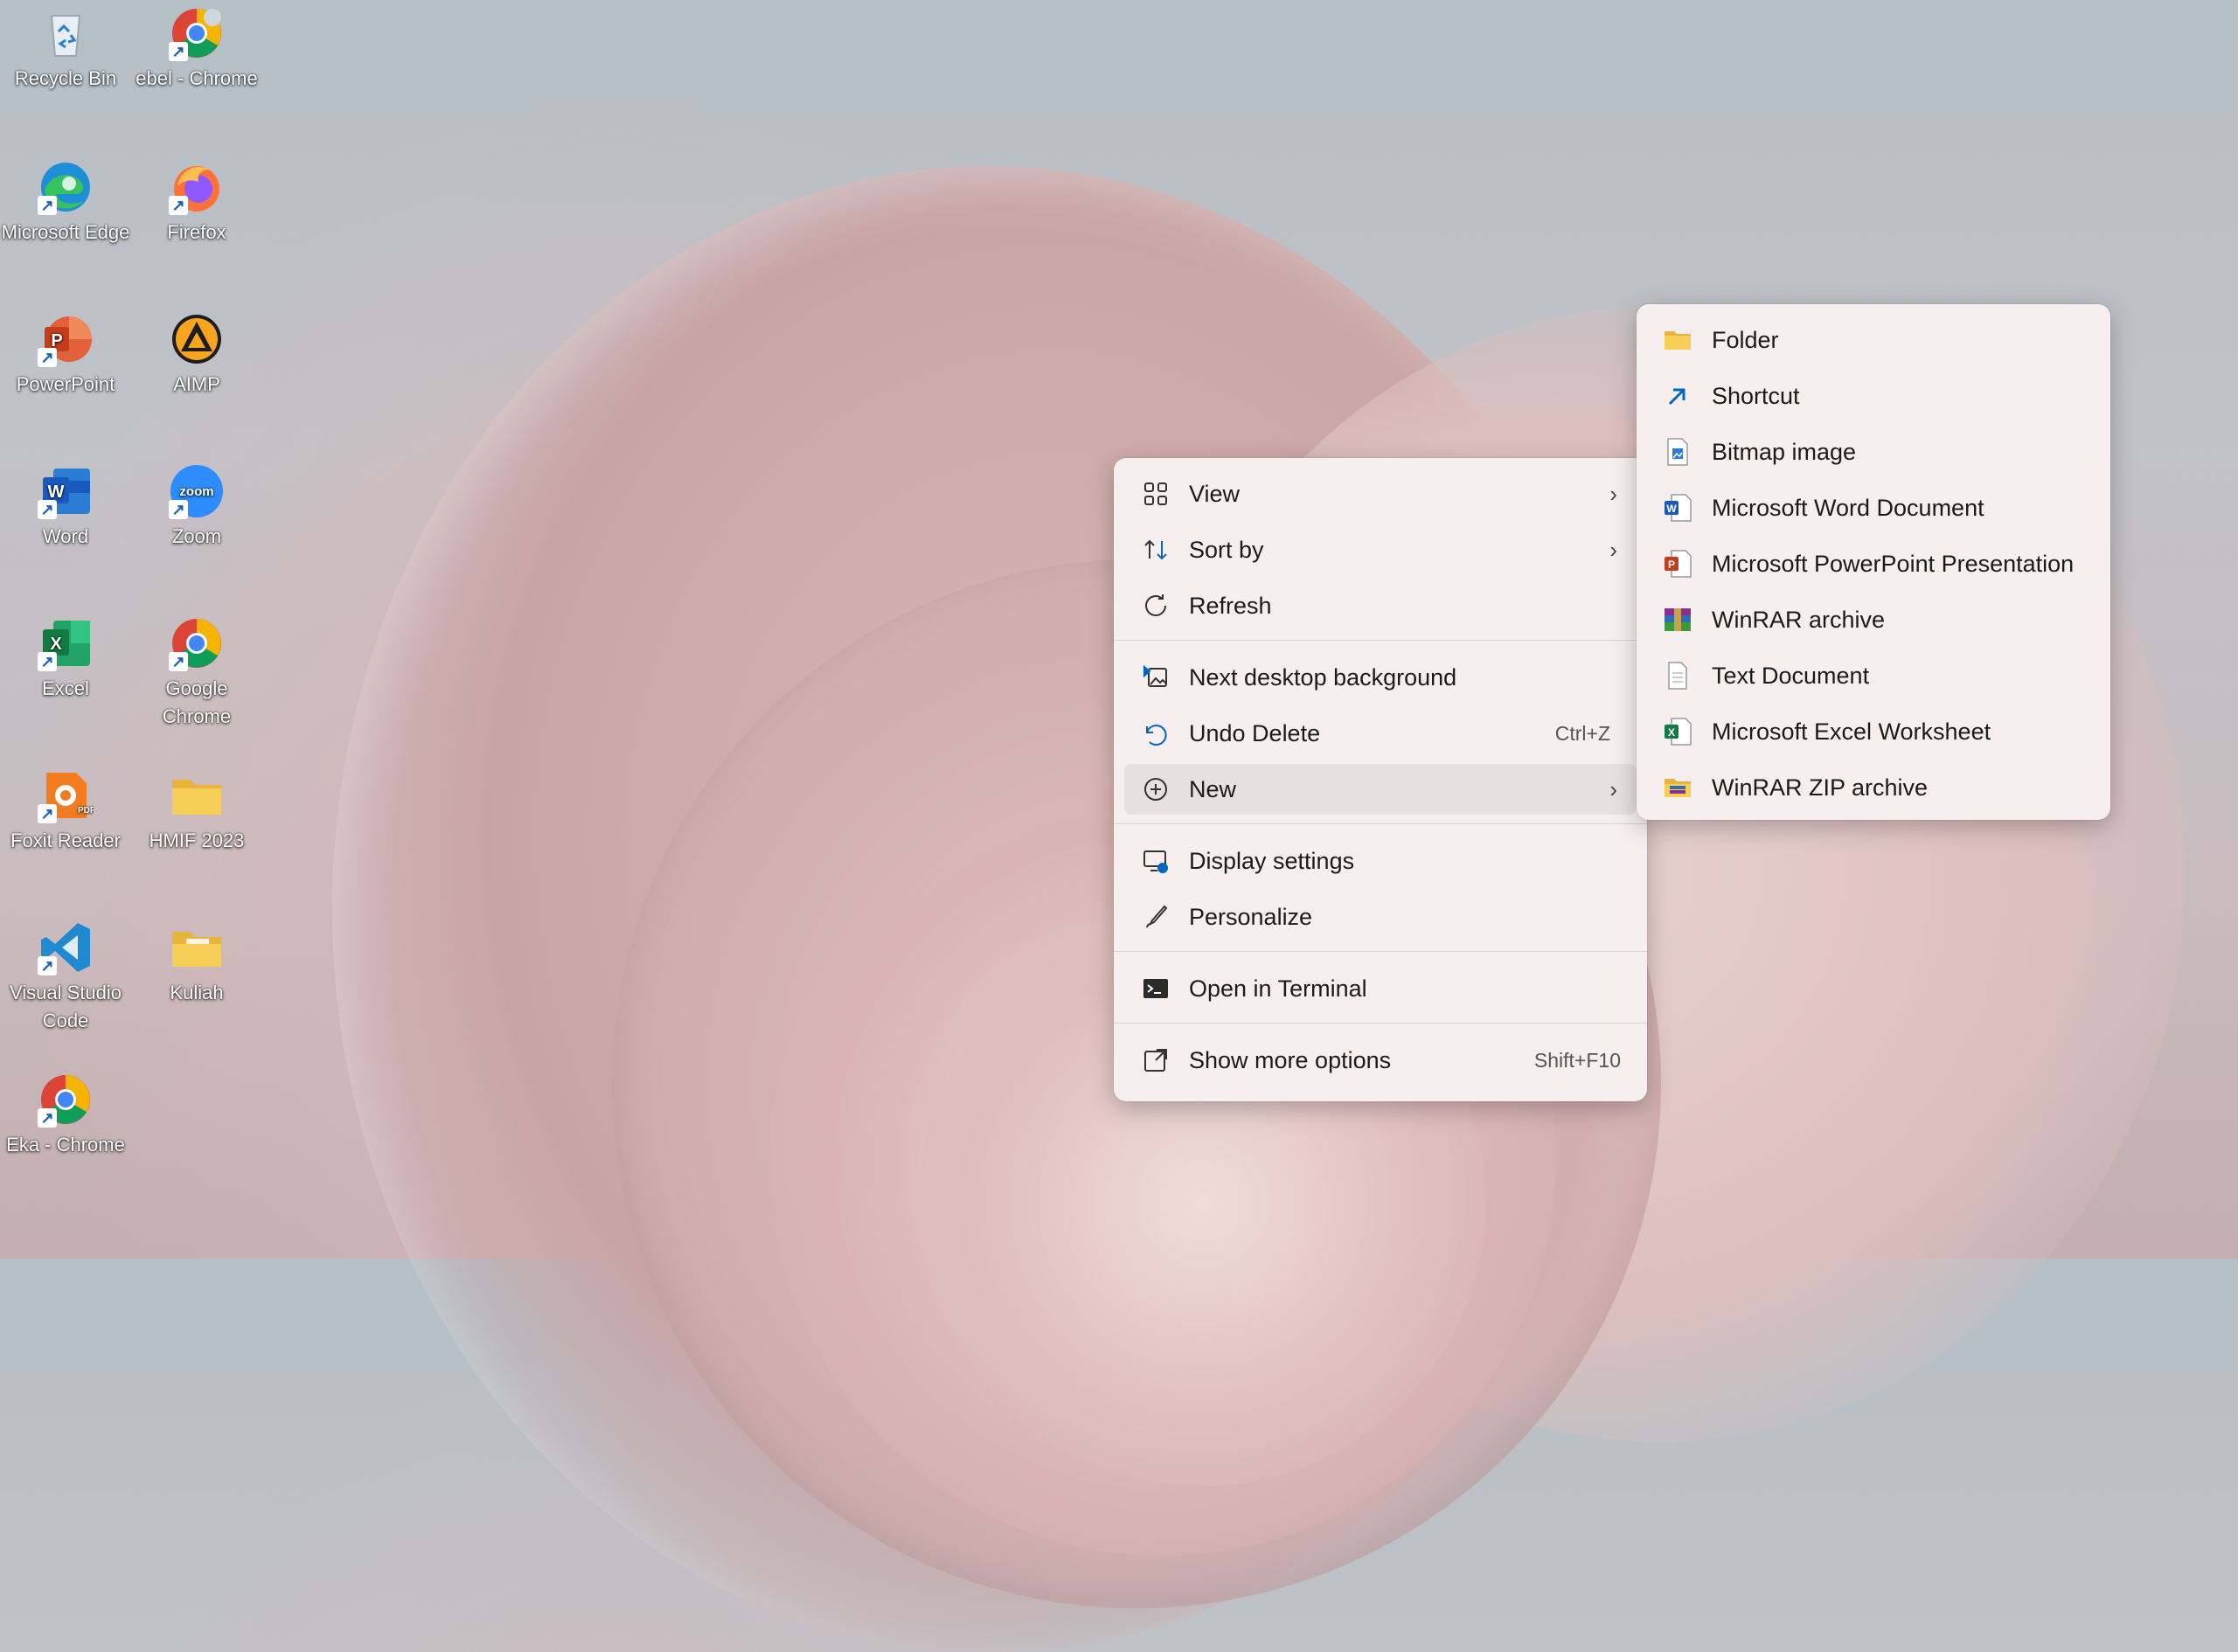 The image size is (2238, 1652). What do you see at coordinates (1677, 788) in the screenshot?
I see `winrar-zip-icon` at bounding box center [1677, 788].